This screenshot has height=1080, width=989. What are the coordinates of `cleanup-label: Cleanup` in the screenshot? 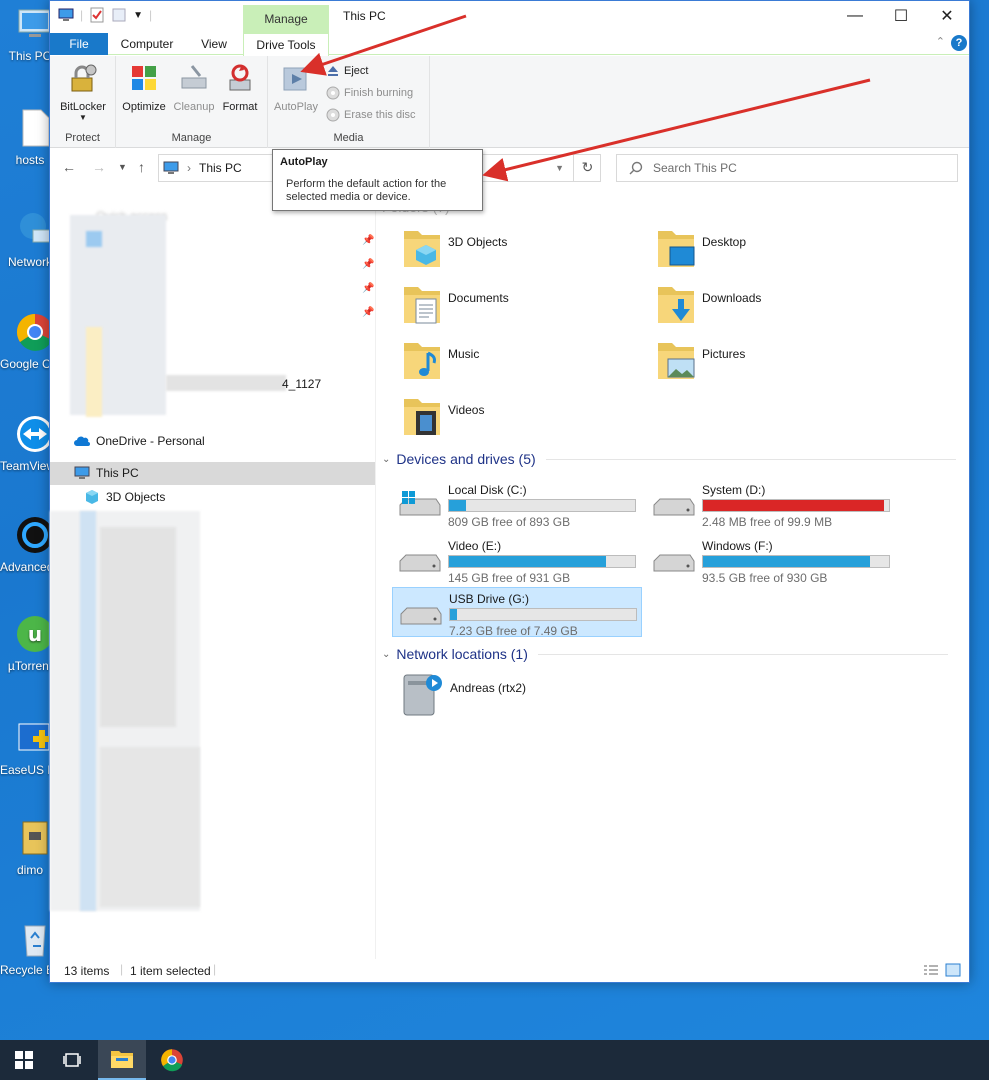 It's located at (194, 107).